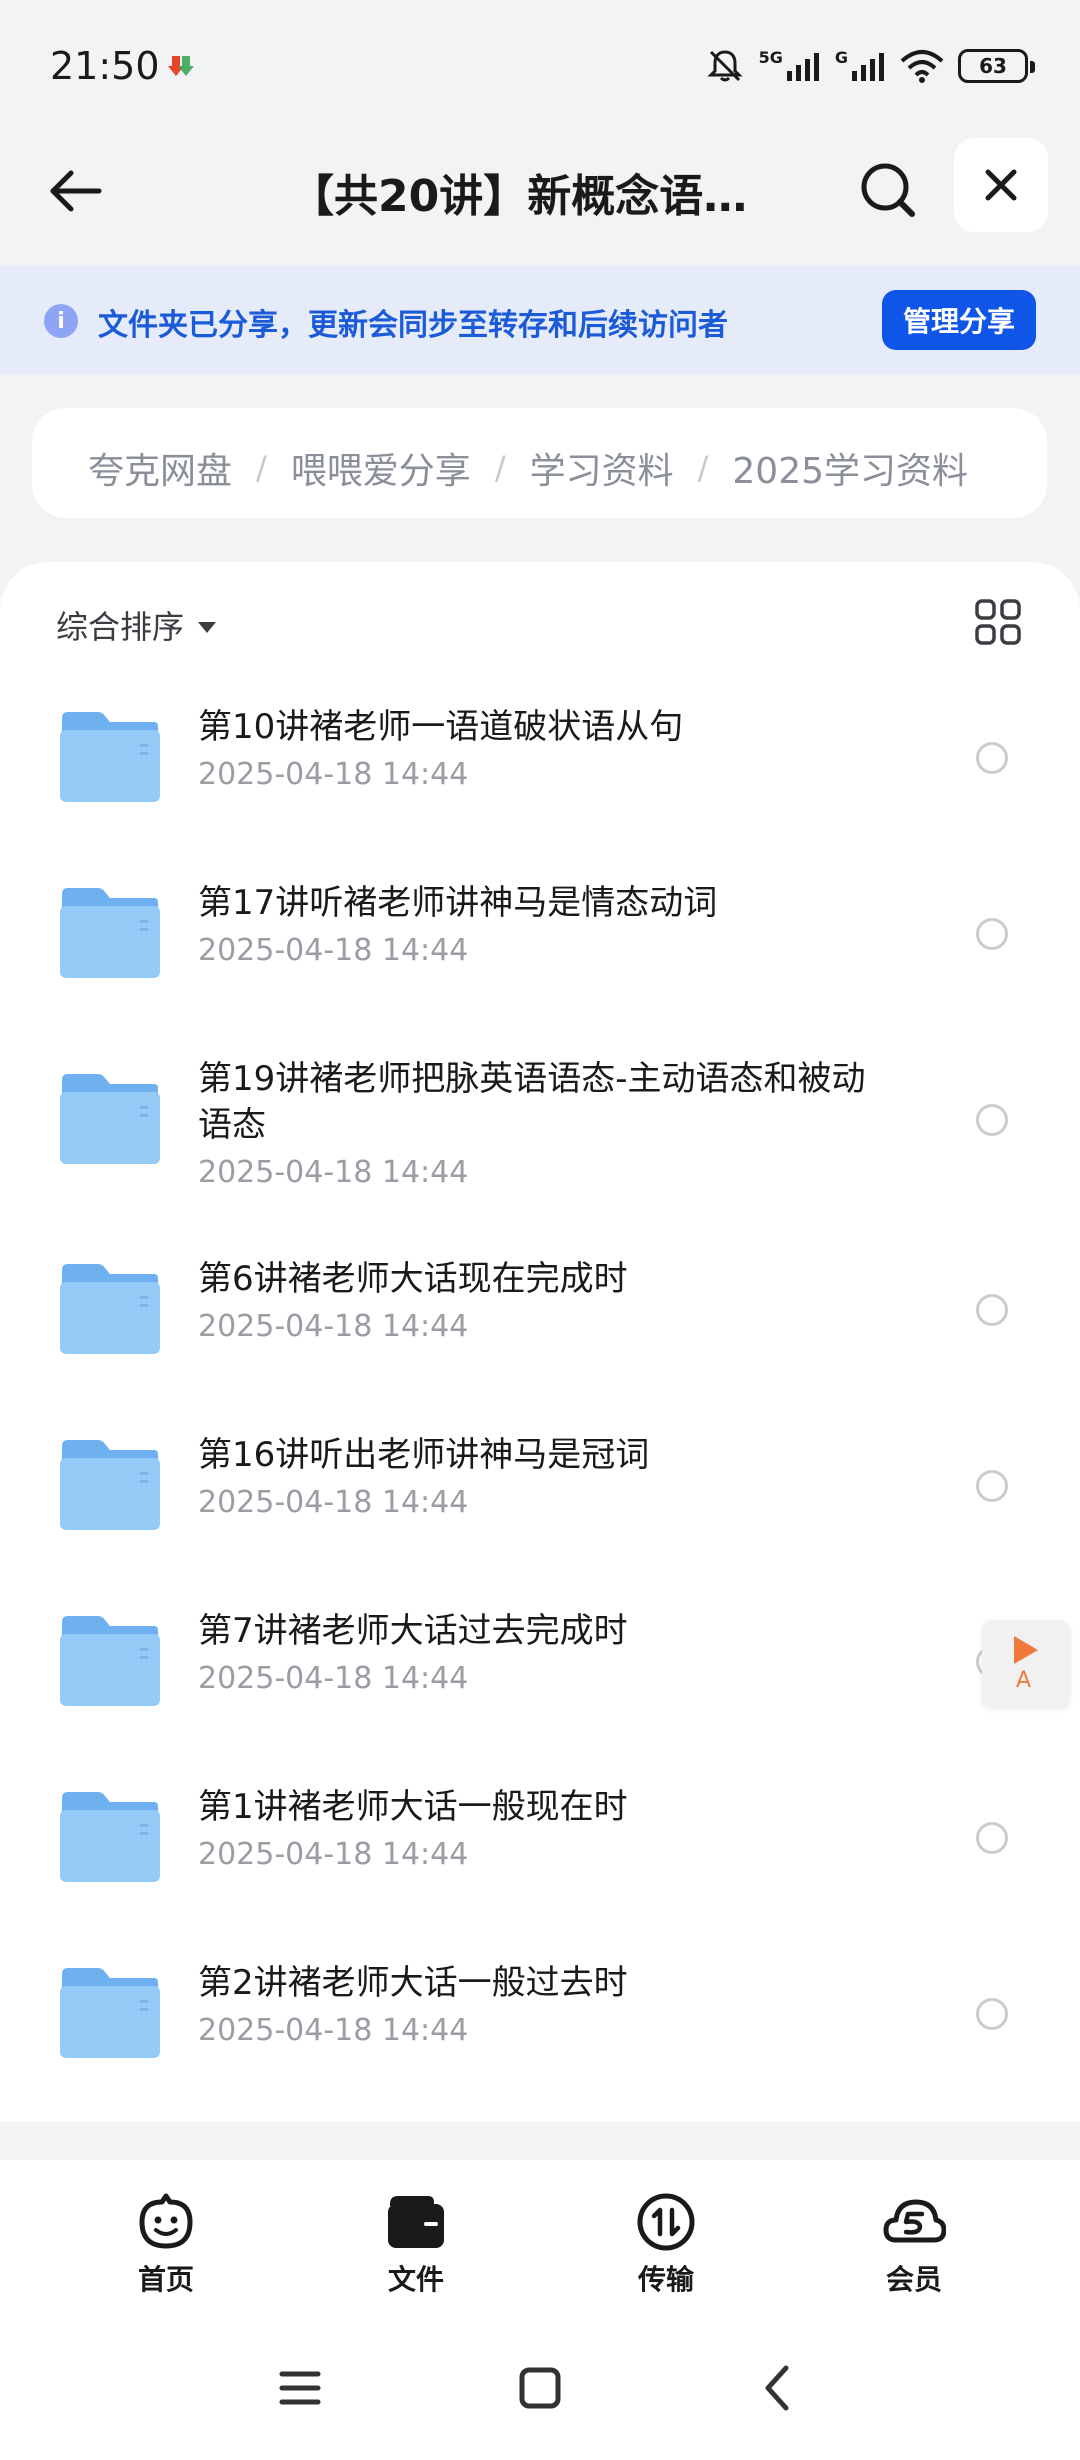  Describe the element at coordinates (665, 2279) in the screenshot. I see `tab-label: 传输` at that location.